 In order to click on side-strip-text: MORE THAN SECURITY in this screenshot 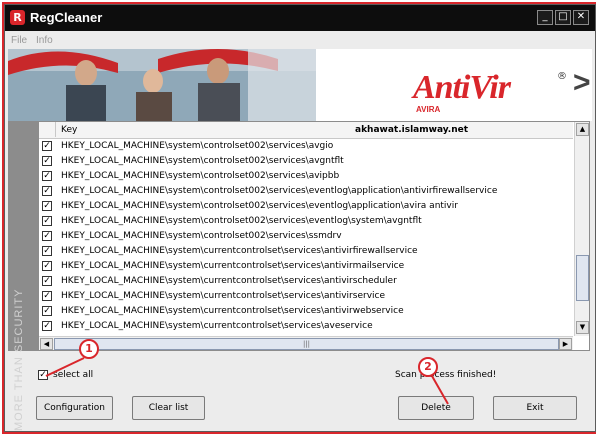, I will do `click(19, 359)`.